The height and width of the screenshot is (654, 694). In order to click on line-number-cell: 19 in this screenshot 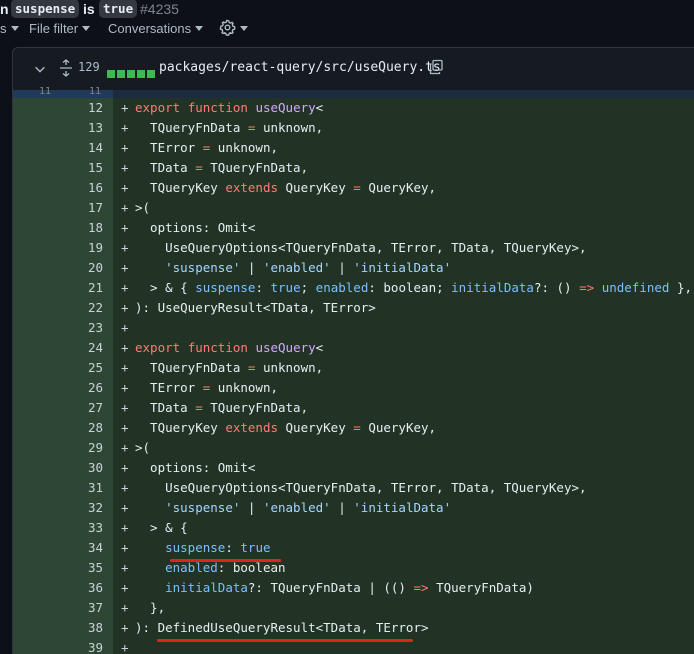, I will do `click(63, 248)`.